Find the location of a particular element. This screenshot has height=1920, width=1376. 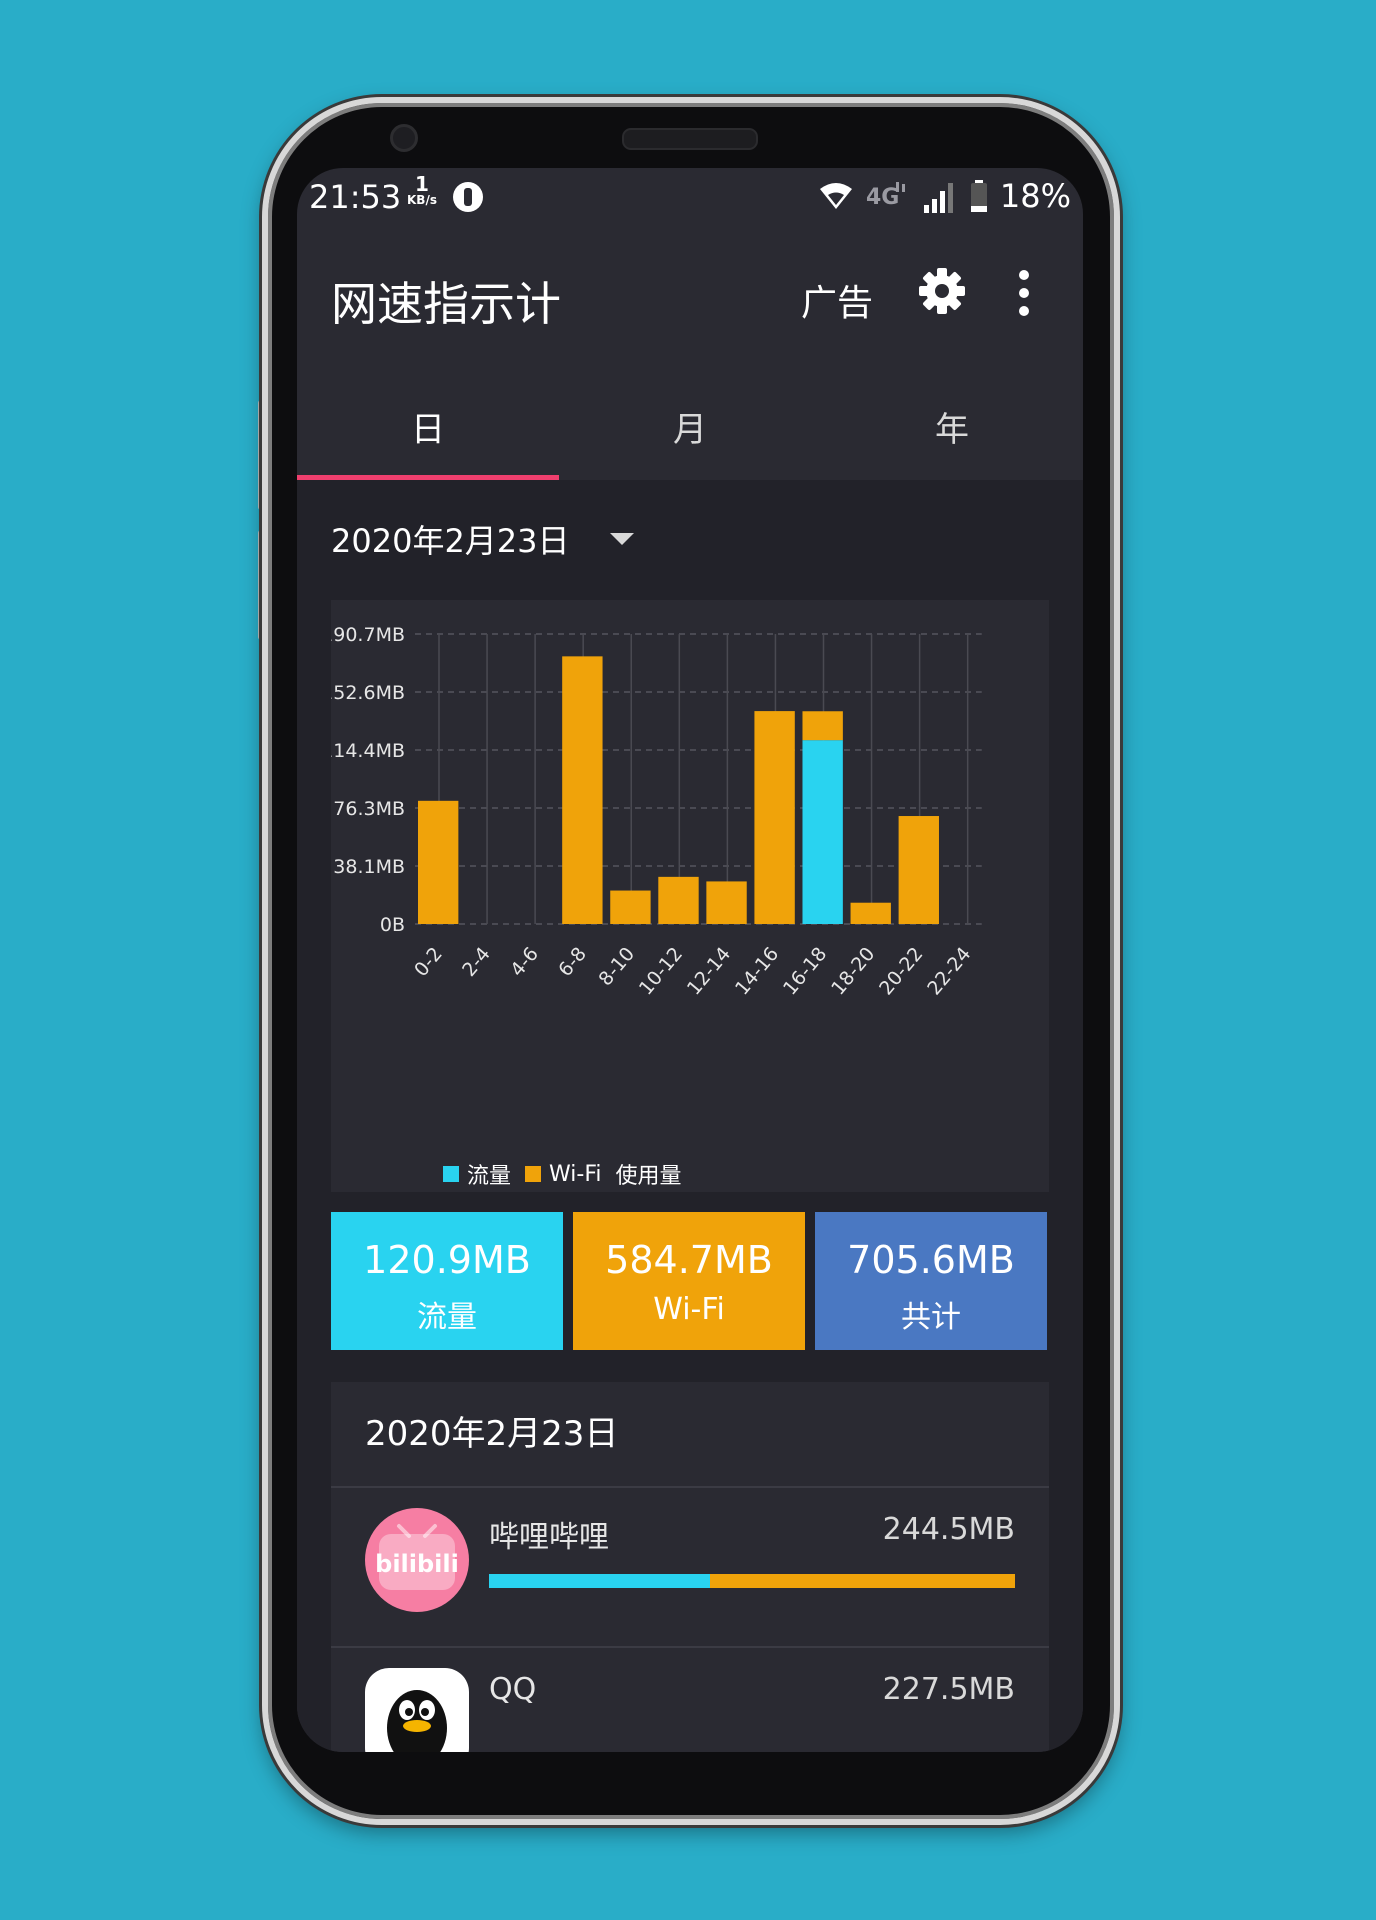

chart-x-tick-label: 12-14 is located at coordinates (709, 971).